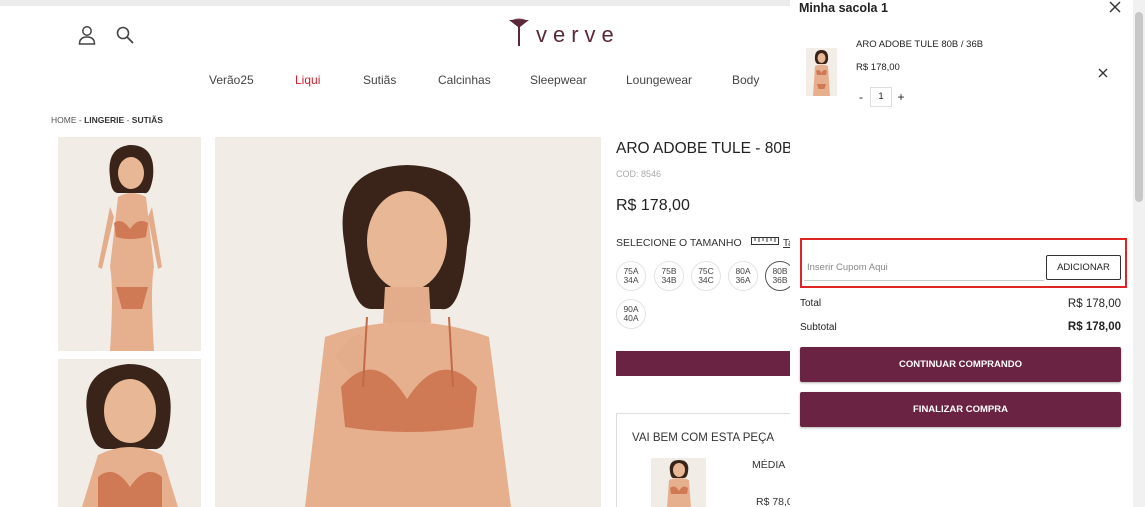 Image resolution: width=1145 pixels, height=507 pixels. What do you see at coordinates (678, 482) in the screenshot?
I see `suggestion-thumbnail` at bounding box center [678, 482].